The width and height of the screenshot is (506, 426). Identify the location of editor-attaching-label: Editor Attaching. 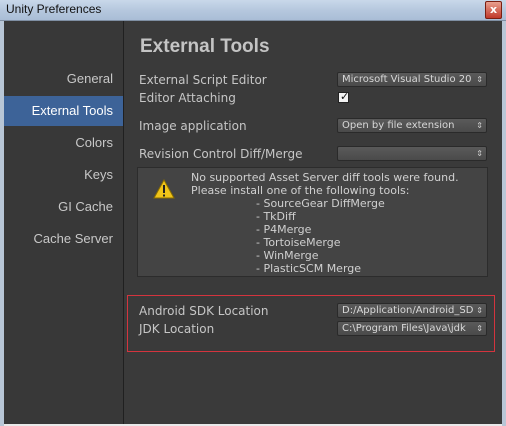
(187, 98).